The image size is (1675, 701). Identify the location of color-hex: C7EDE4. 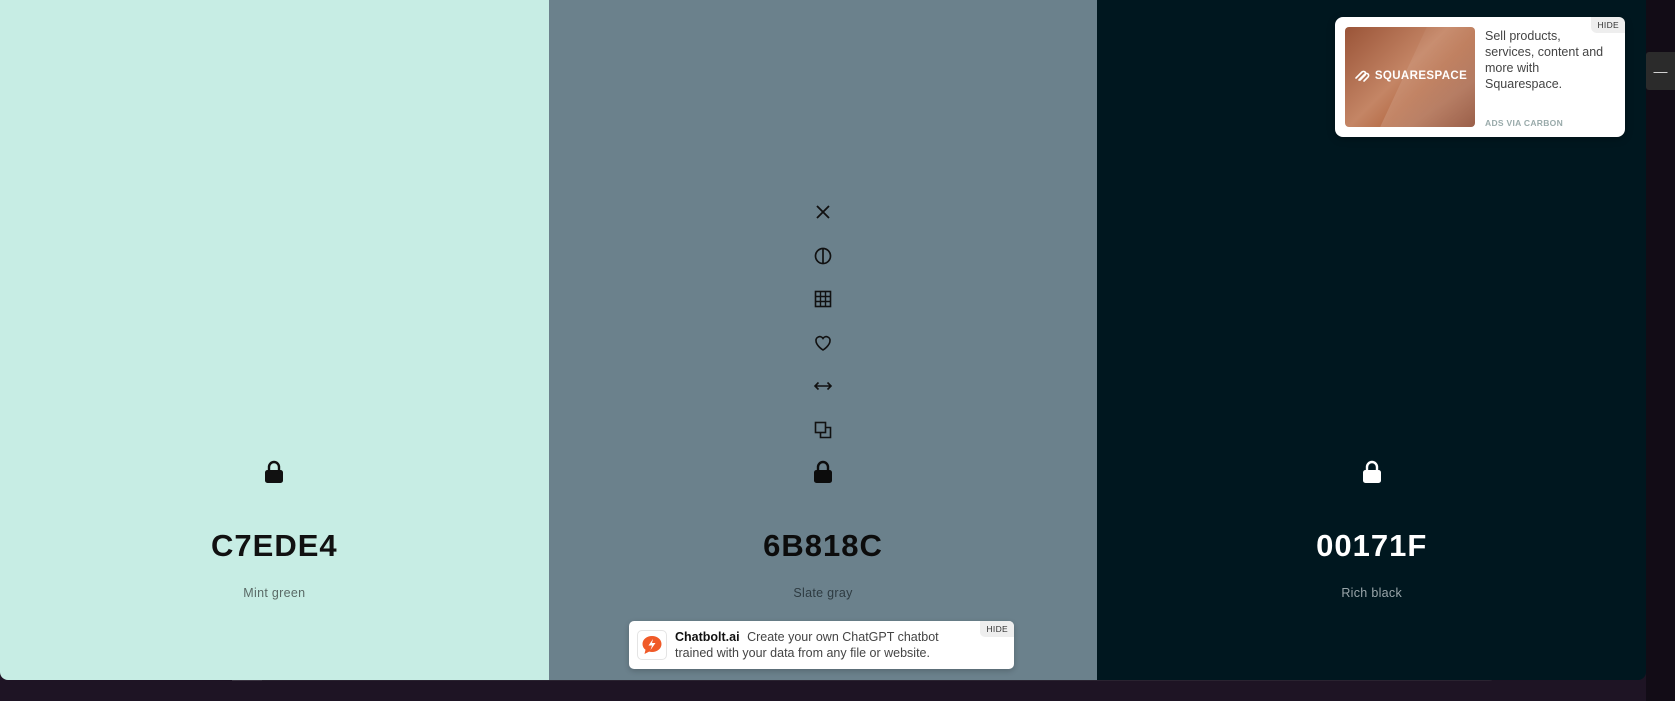
(274, 546).